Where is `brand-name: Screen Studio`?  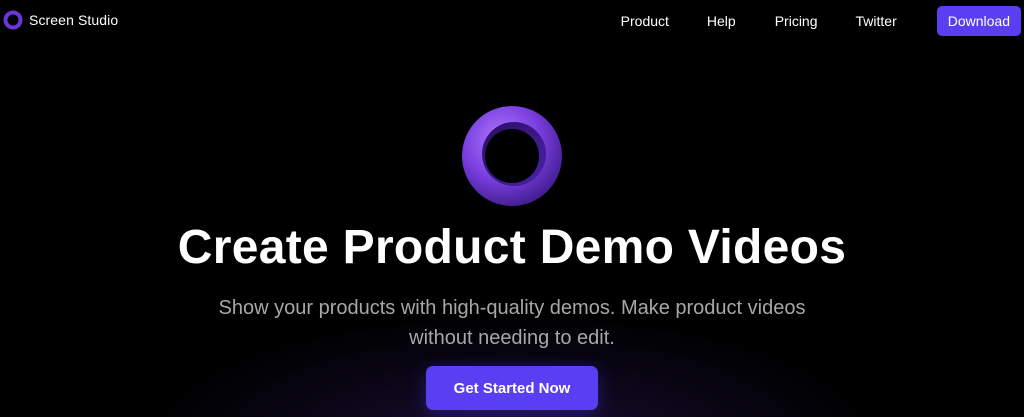
brand-name: Screen Studio is located at coordinates (74, 20).